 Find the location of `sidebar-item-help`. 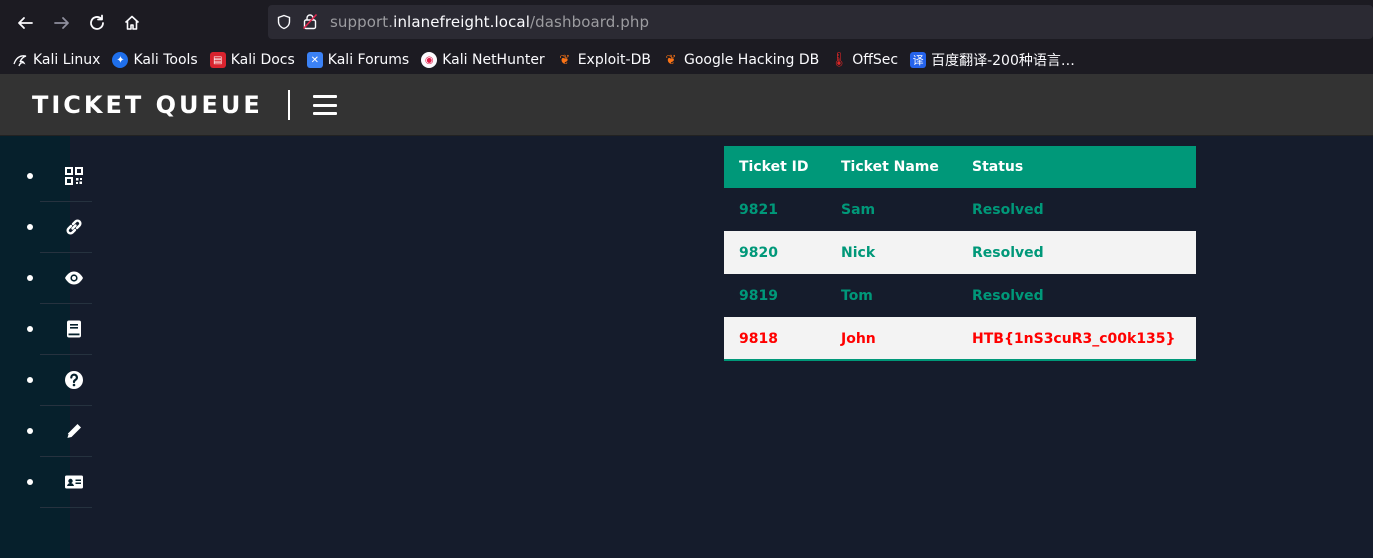

sidebar-item-help is located at coordinates (46, 380).